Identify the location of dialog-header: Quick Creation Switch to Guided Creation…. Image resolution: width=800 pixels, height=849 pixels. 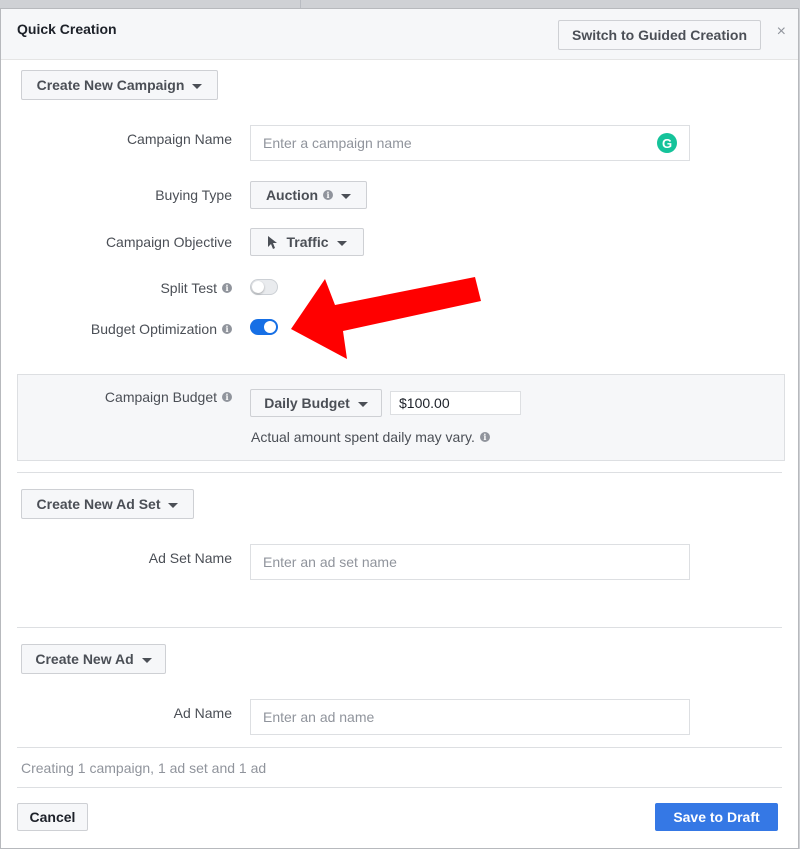
(399, 34).